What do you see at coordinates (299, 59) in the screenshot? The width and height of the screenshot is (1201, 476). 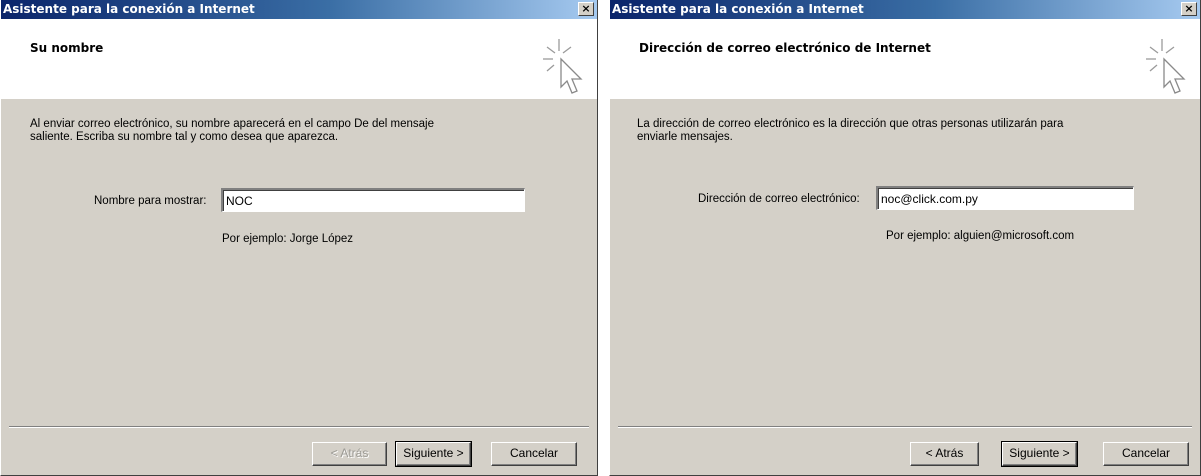 I see `wizard-header: Su nombre` at bounding box center [299, 59].